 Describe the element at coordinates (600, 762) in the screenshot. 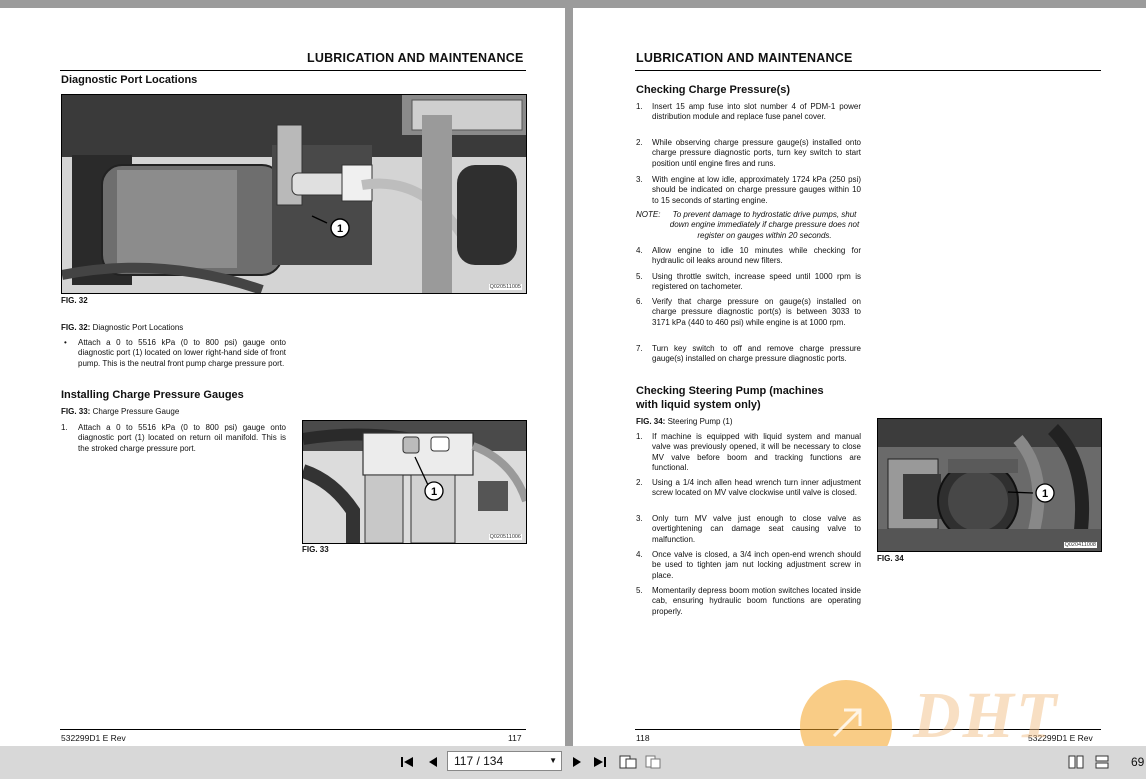

I see `last-page-icon` at that location.